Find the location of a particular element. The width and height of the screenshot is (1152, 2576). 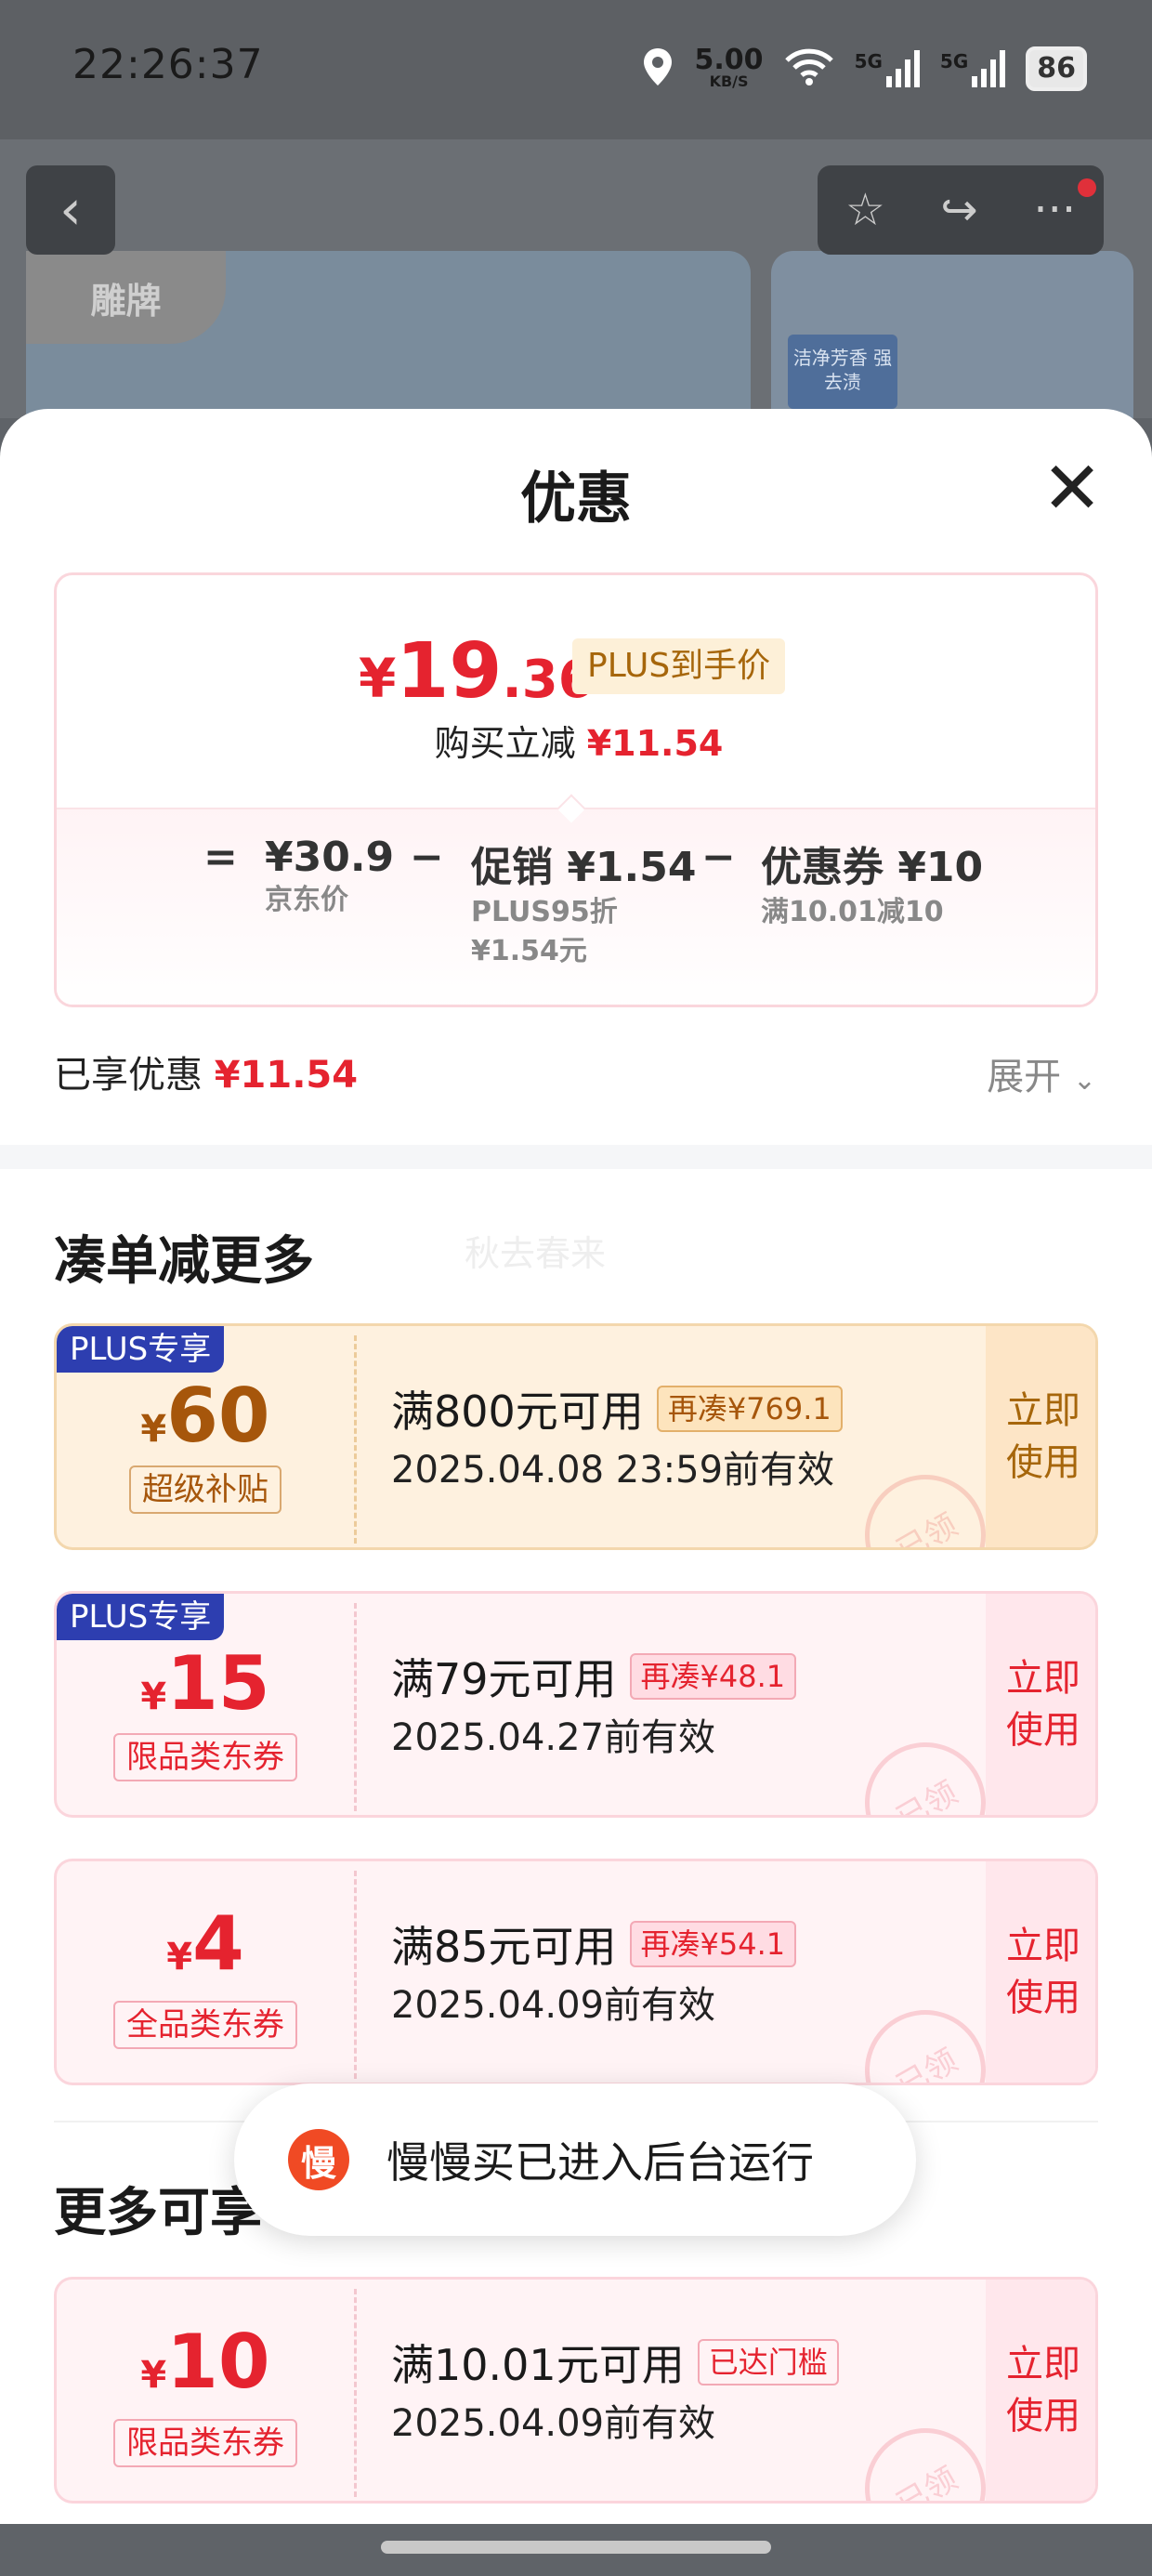

watermark: 秋去春来 is located at coordinates (536, 1253).